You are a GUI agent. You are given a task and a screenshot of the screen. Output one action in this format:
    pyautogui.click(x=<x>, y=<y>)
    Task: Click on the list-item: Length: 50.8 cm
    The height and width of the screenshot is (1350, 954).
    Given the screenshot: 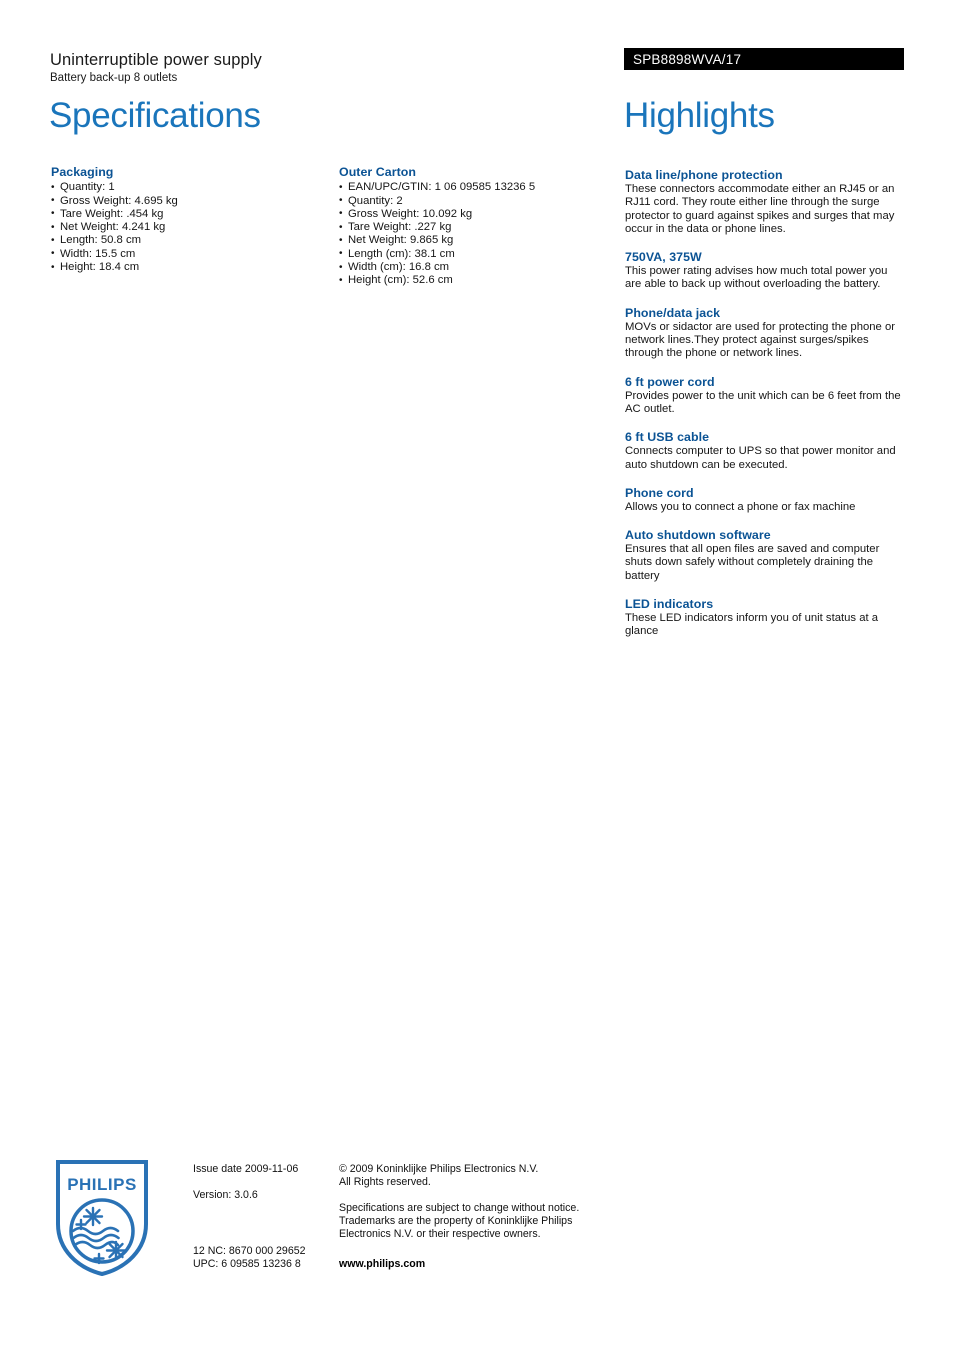 What is the action you would take?
    pyautogui.click(x=186, y=241)
    